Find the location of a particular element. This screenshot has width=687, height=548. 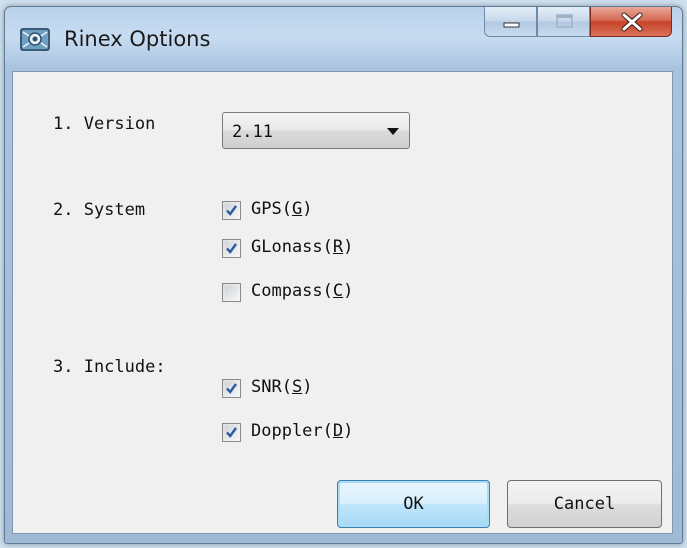

gps-checkbox is located at coordinates (231, 210).